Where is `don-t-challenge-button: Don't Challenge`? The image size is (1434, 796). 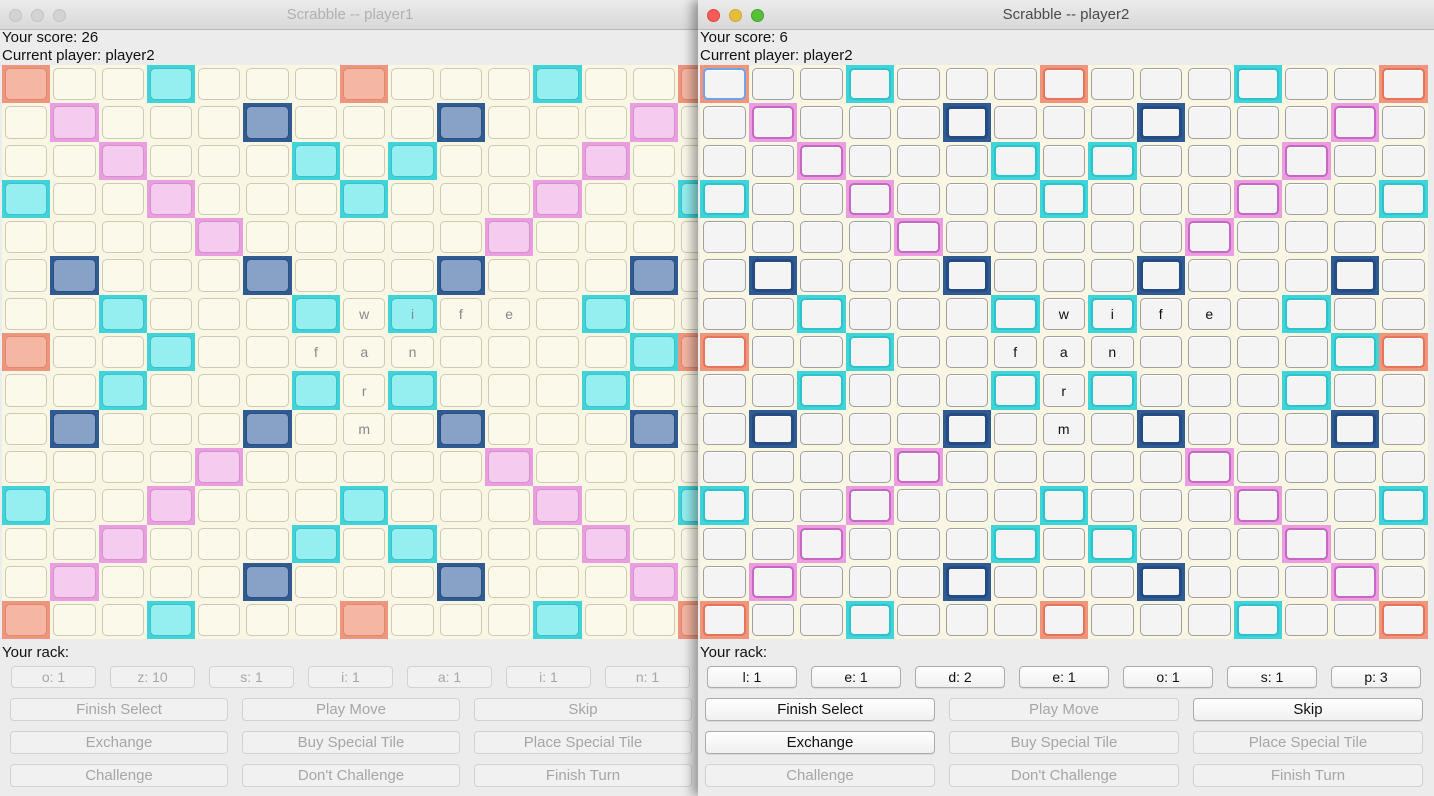 don-t-challenge-button: Don't Challenge is located at coordinates (351, 775).